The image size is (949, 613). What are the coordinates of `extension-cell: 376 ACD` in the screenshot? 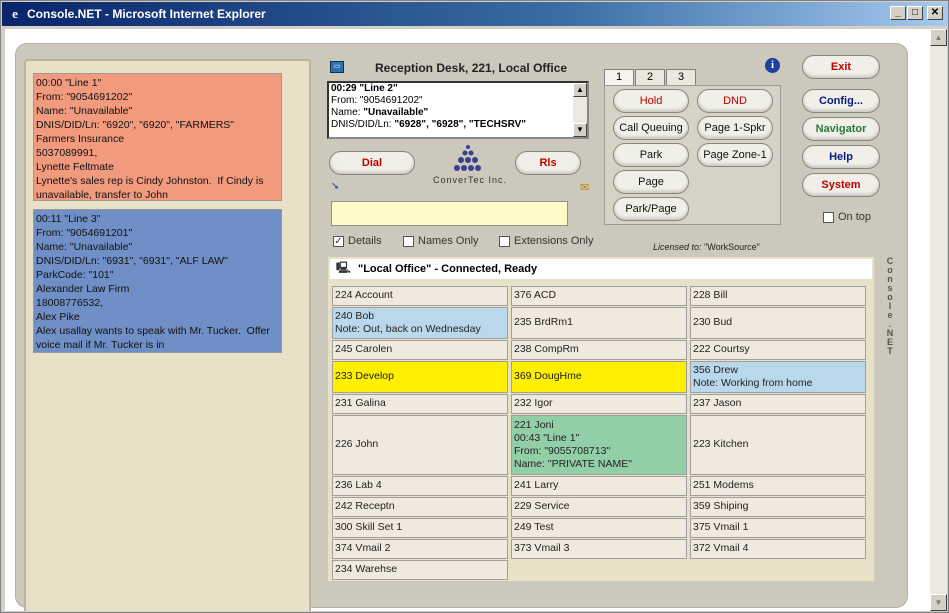 It's located at (599, 296).